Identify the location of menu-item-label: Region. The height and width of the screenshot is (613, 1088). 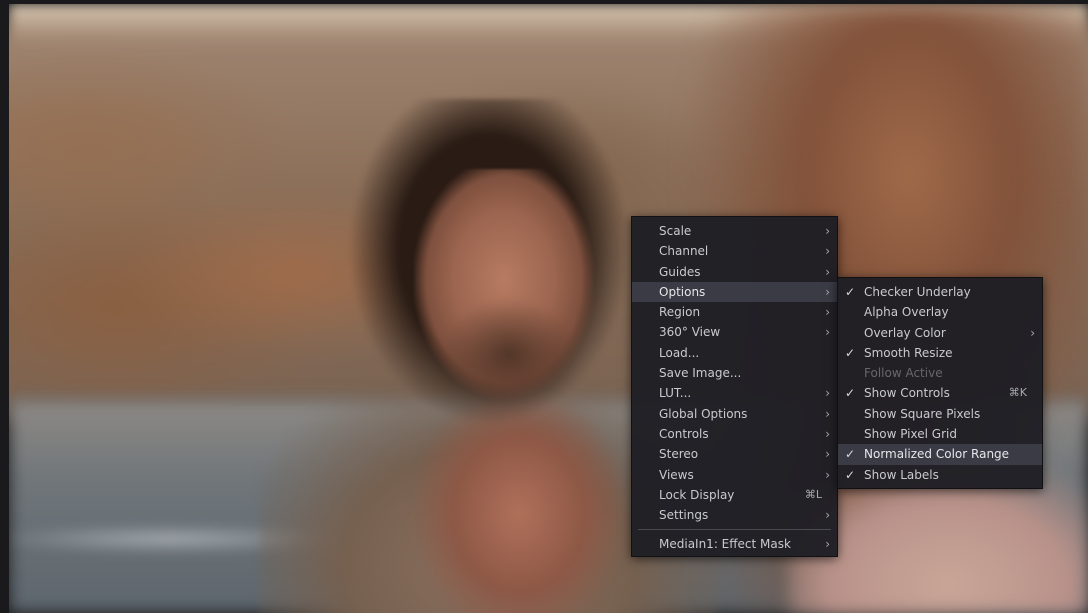
(680, 312).